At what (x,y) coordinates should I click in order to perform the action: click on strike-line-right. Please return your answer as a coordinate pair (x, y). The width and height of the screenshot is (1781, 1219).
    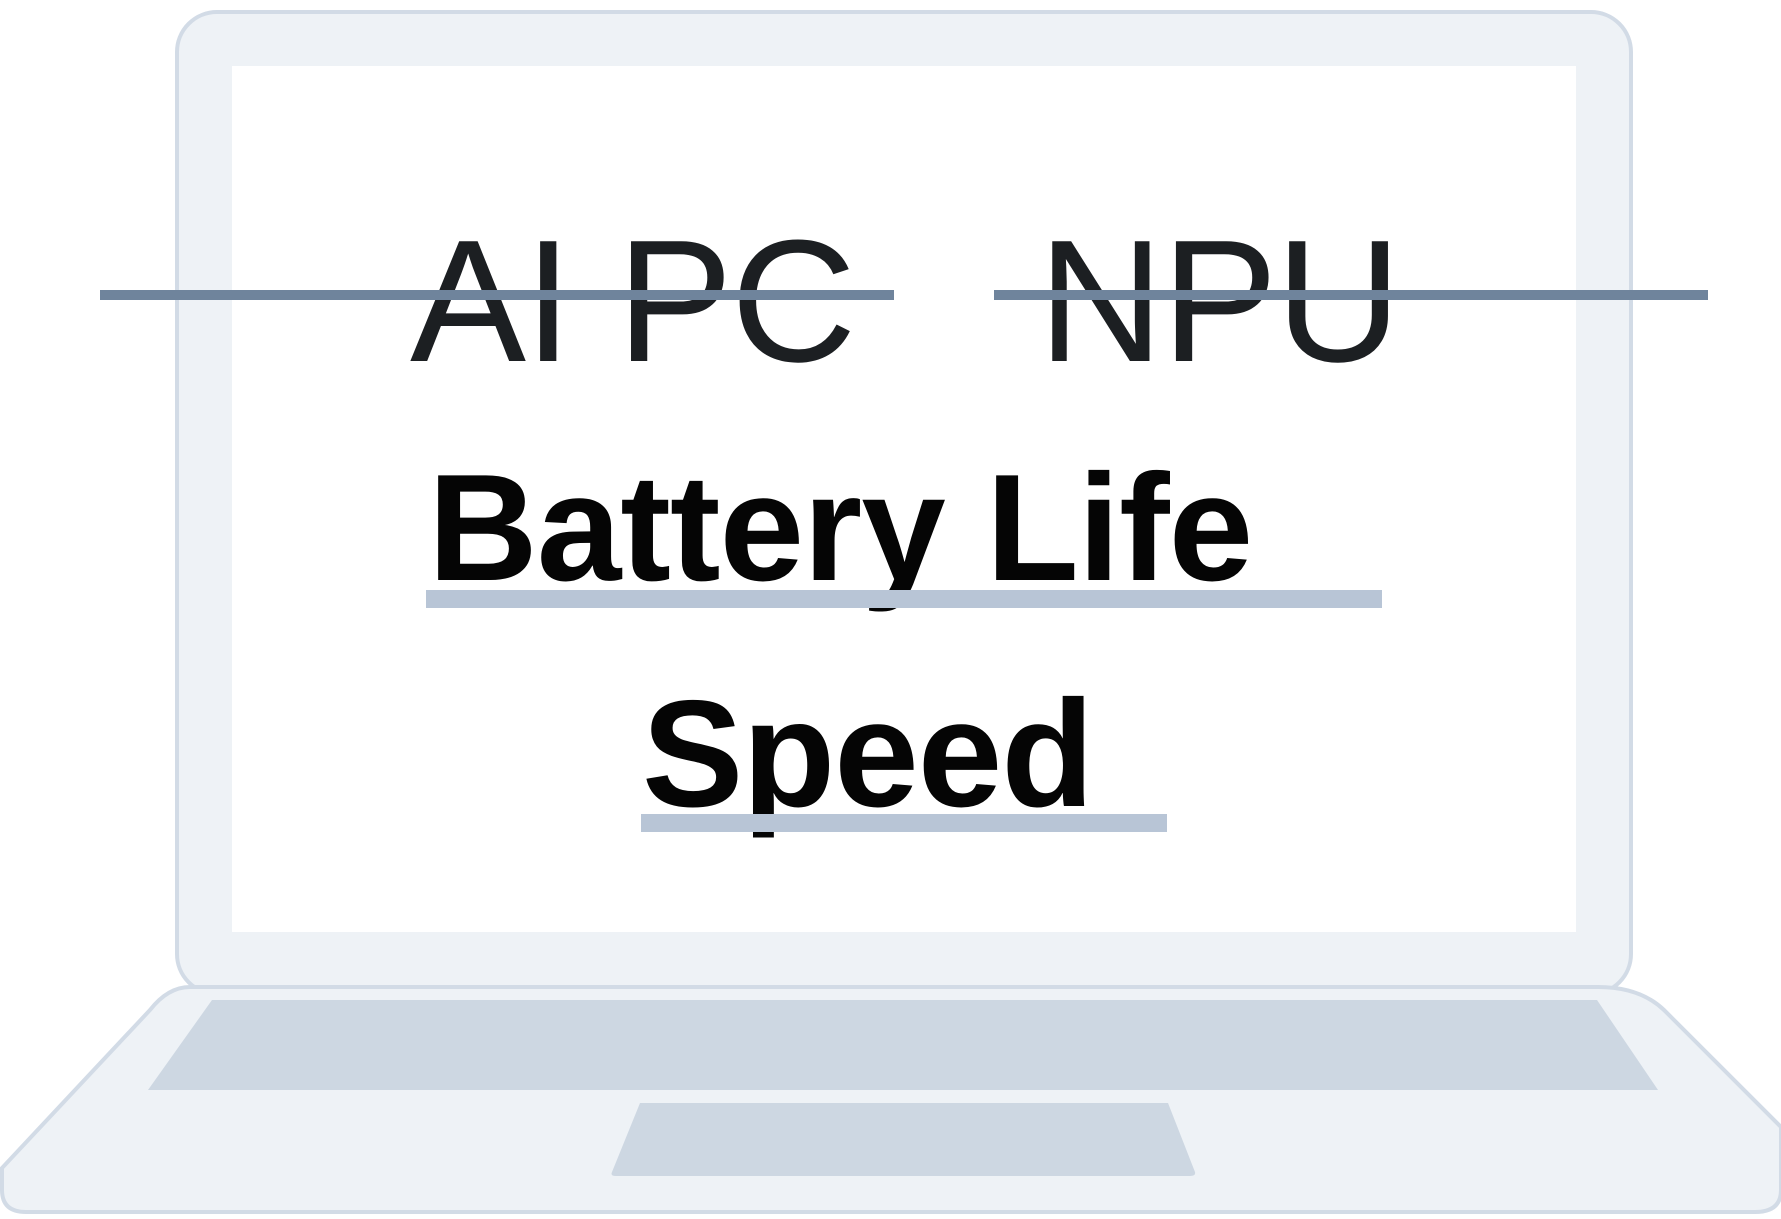
    Looking at the image, I should click on (1351, 295).